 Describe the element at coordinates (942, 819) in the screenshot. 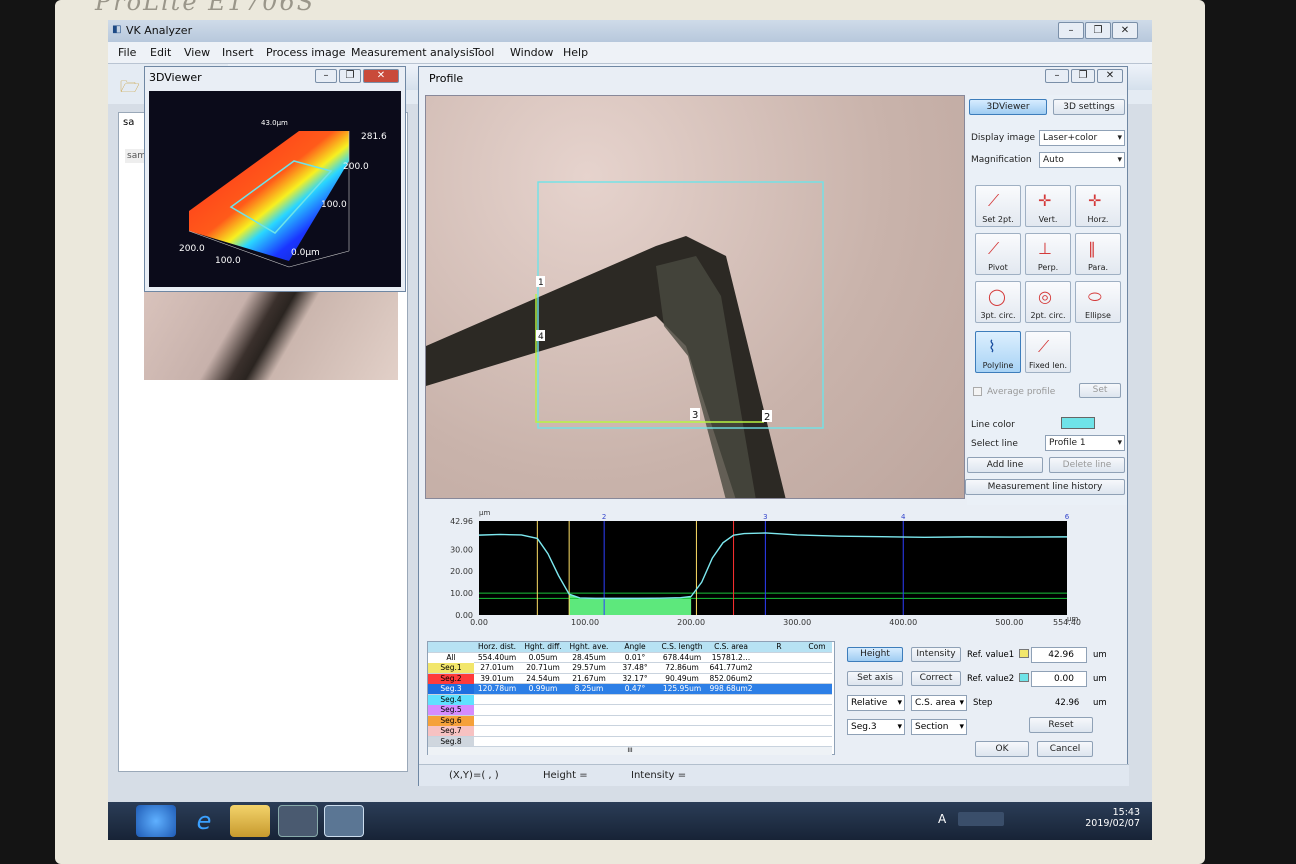

I see `ime-indicator: A` at that location.